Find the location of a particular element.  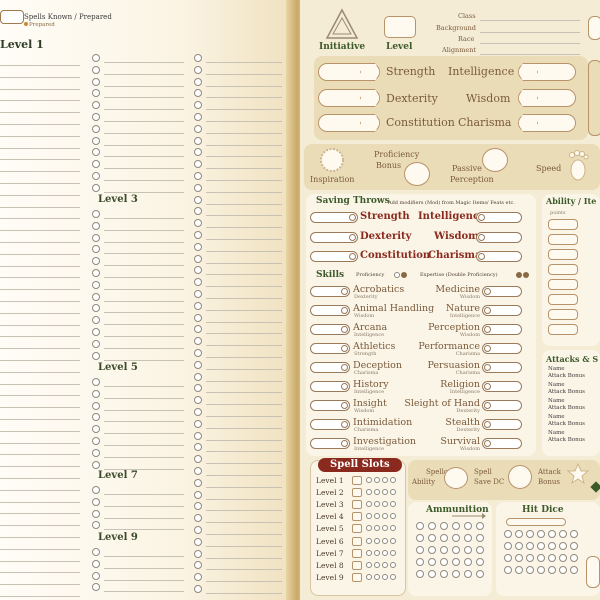

ability-item-box is located at coordinates (563, 314).